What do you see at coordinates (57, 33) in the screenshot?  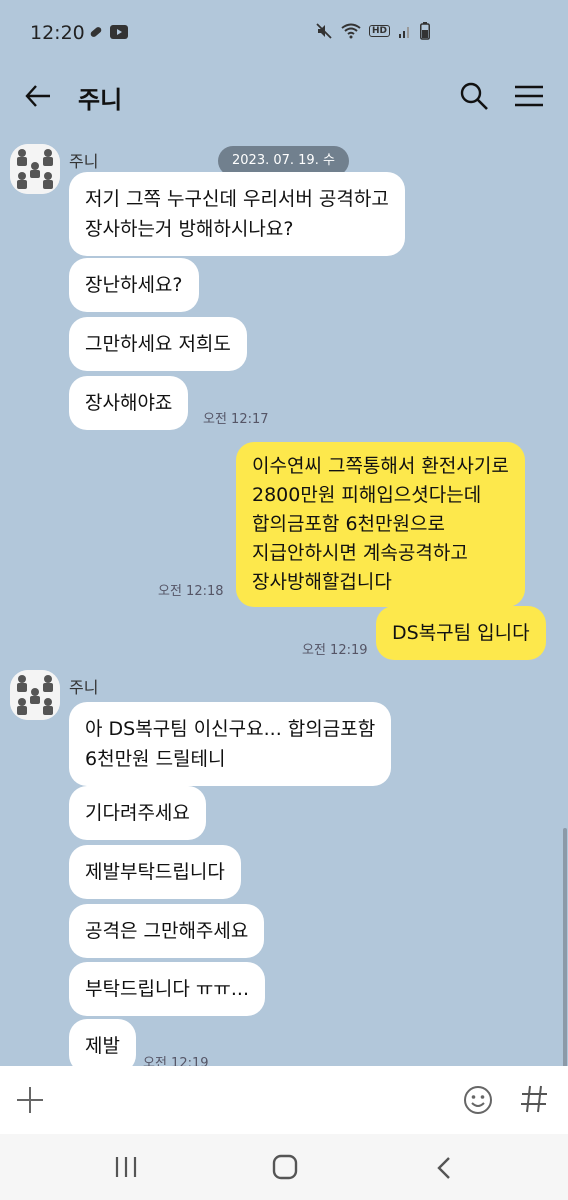 I see `status-time: 12:20` at bounding box center [57, 33].